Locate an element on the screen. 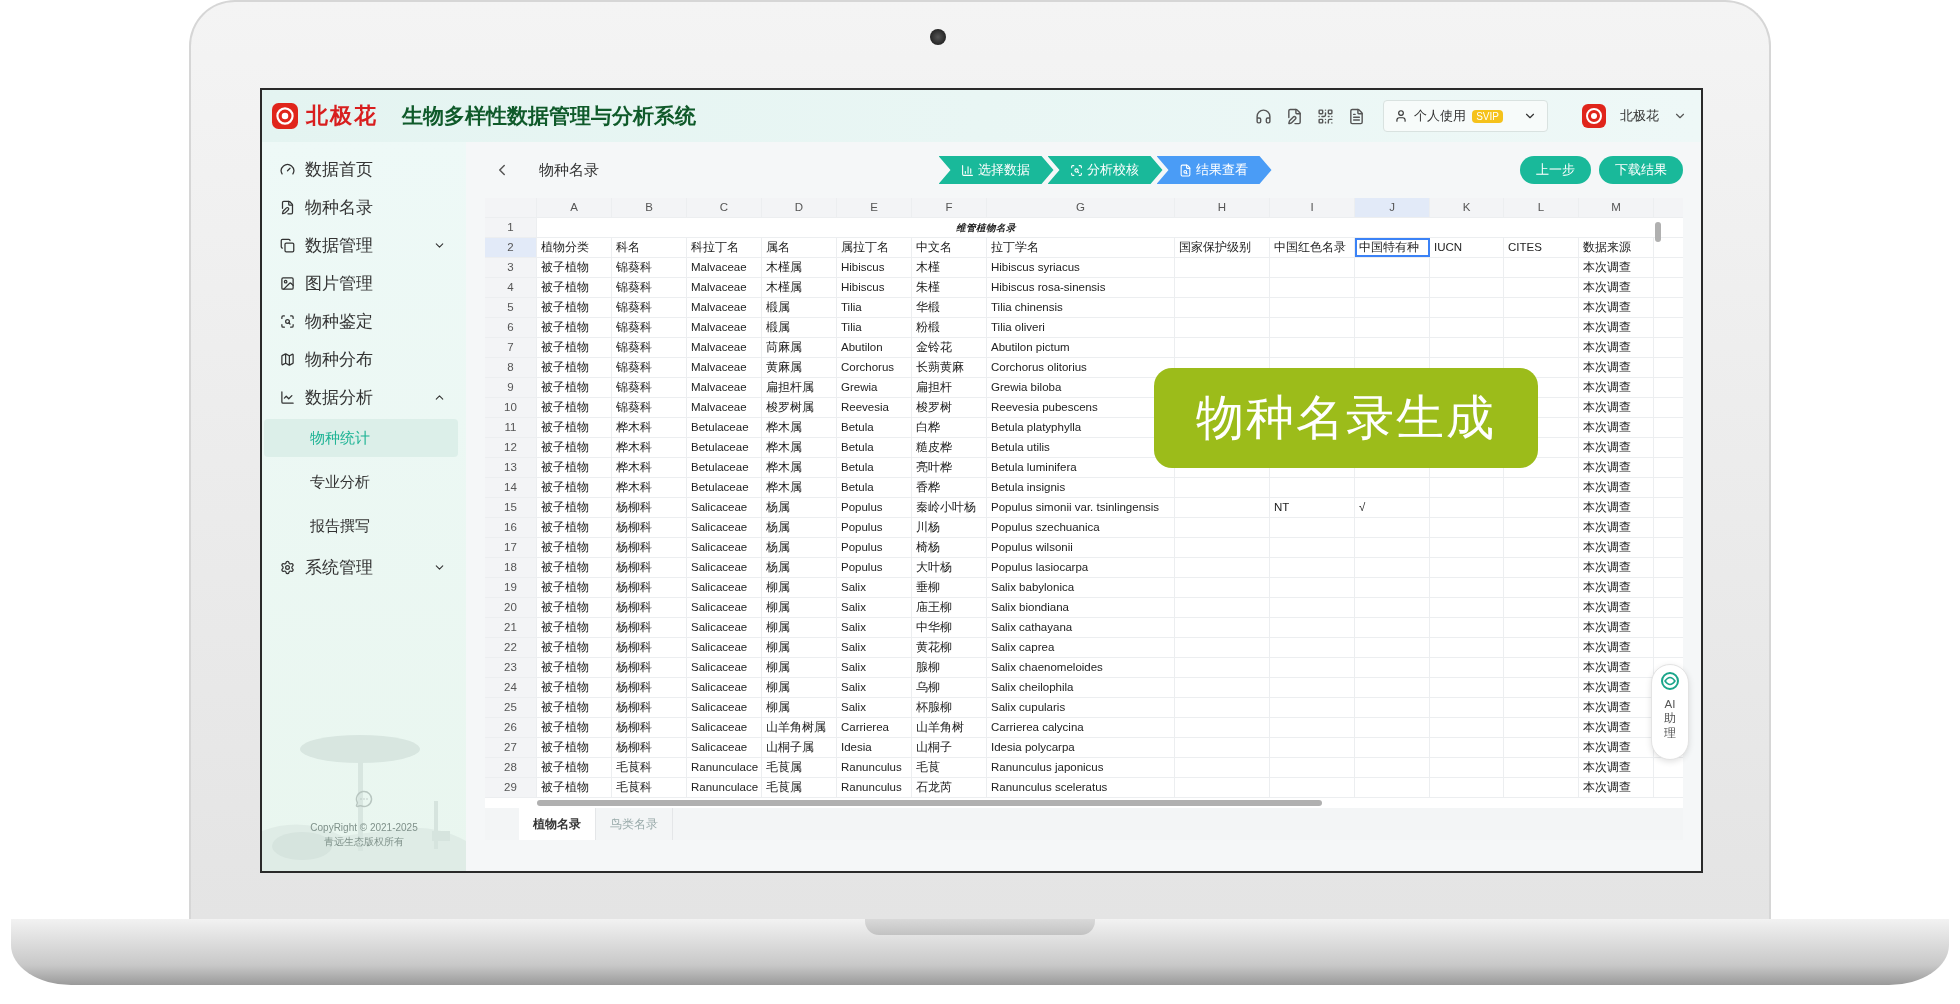 The image size is (1960, 1004). table-cell-text: Ranunculus is located at coordinates (871, 787).